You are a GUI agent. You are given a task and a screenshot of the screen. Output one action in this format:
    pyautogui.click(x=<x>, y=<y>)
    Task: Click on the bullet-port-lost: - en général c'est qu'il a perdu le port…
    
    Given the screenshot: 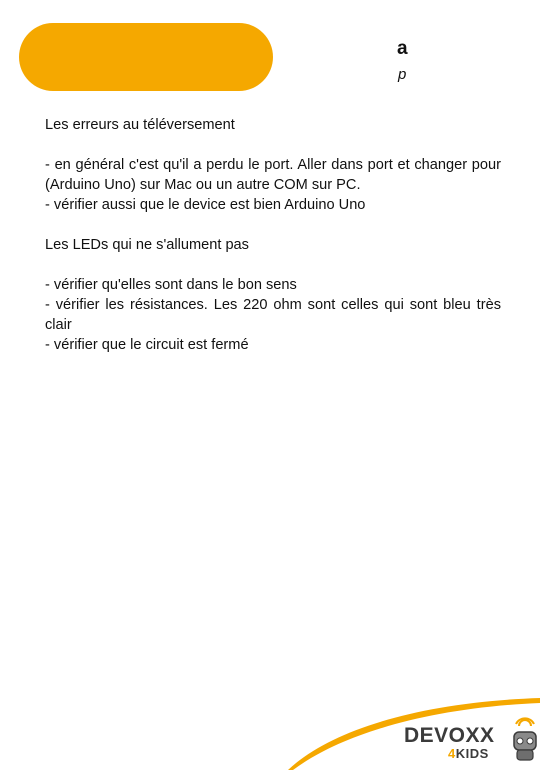 What is the action you would take?
    pyautogui.click(x=273, y=175)
    